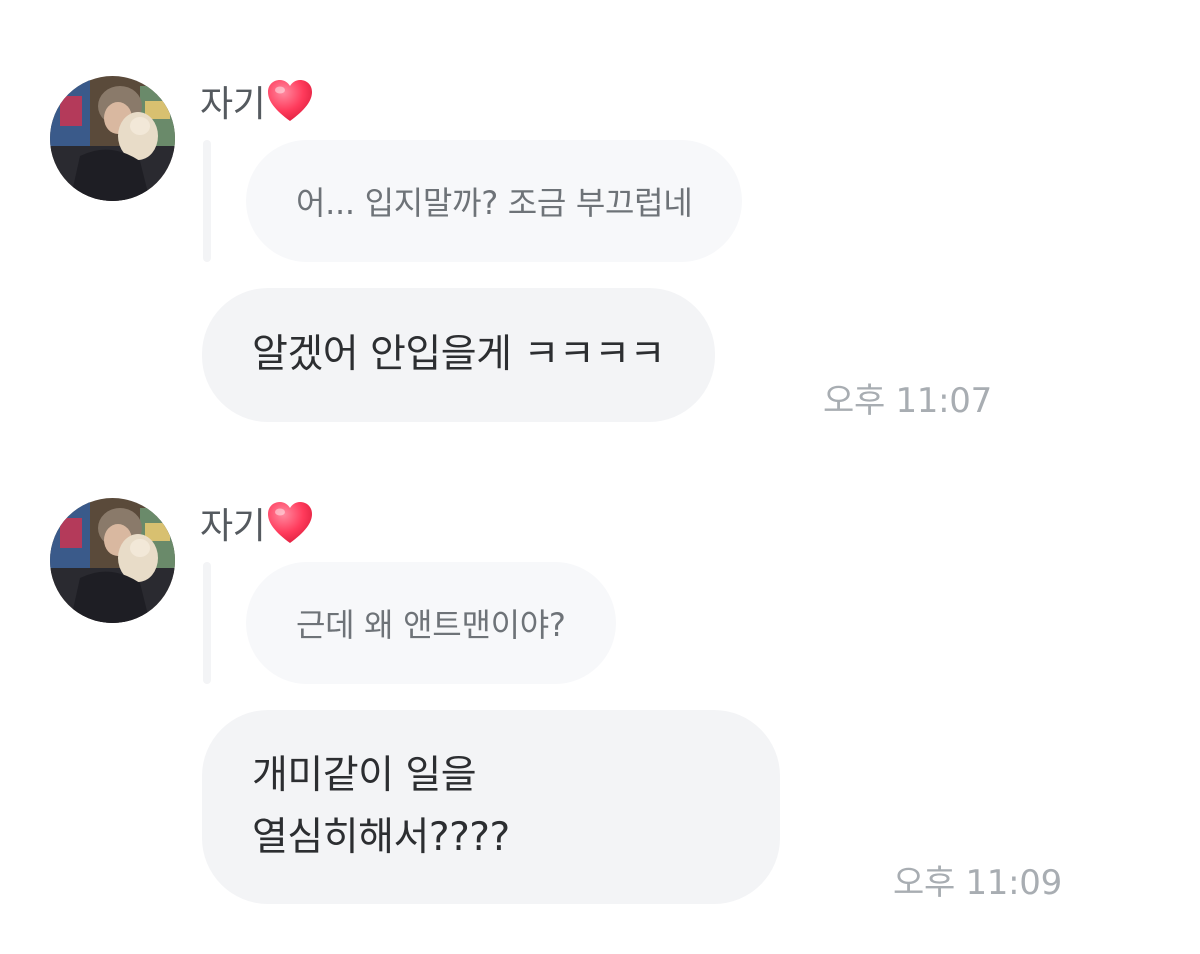 The height and width of the screenshot is (954, 1200). I want to click on message-timestamp: 오후 11:07, so click(907, 401).